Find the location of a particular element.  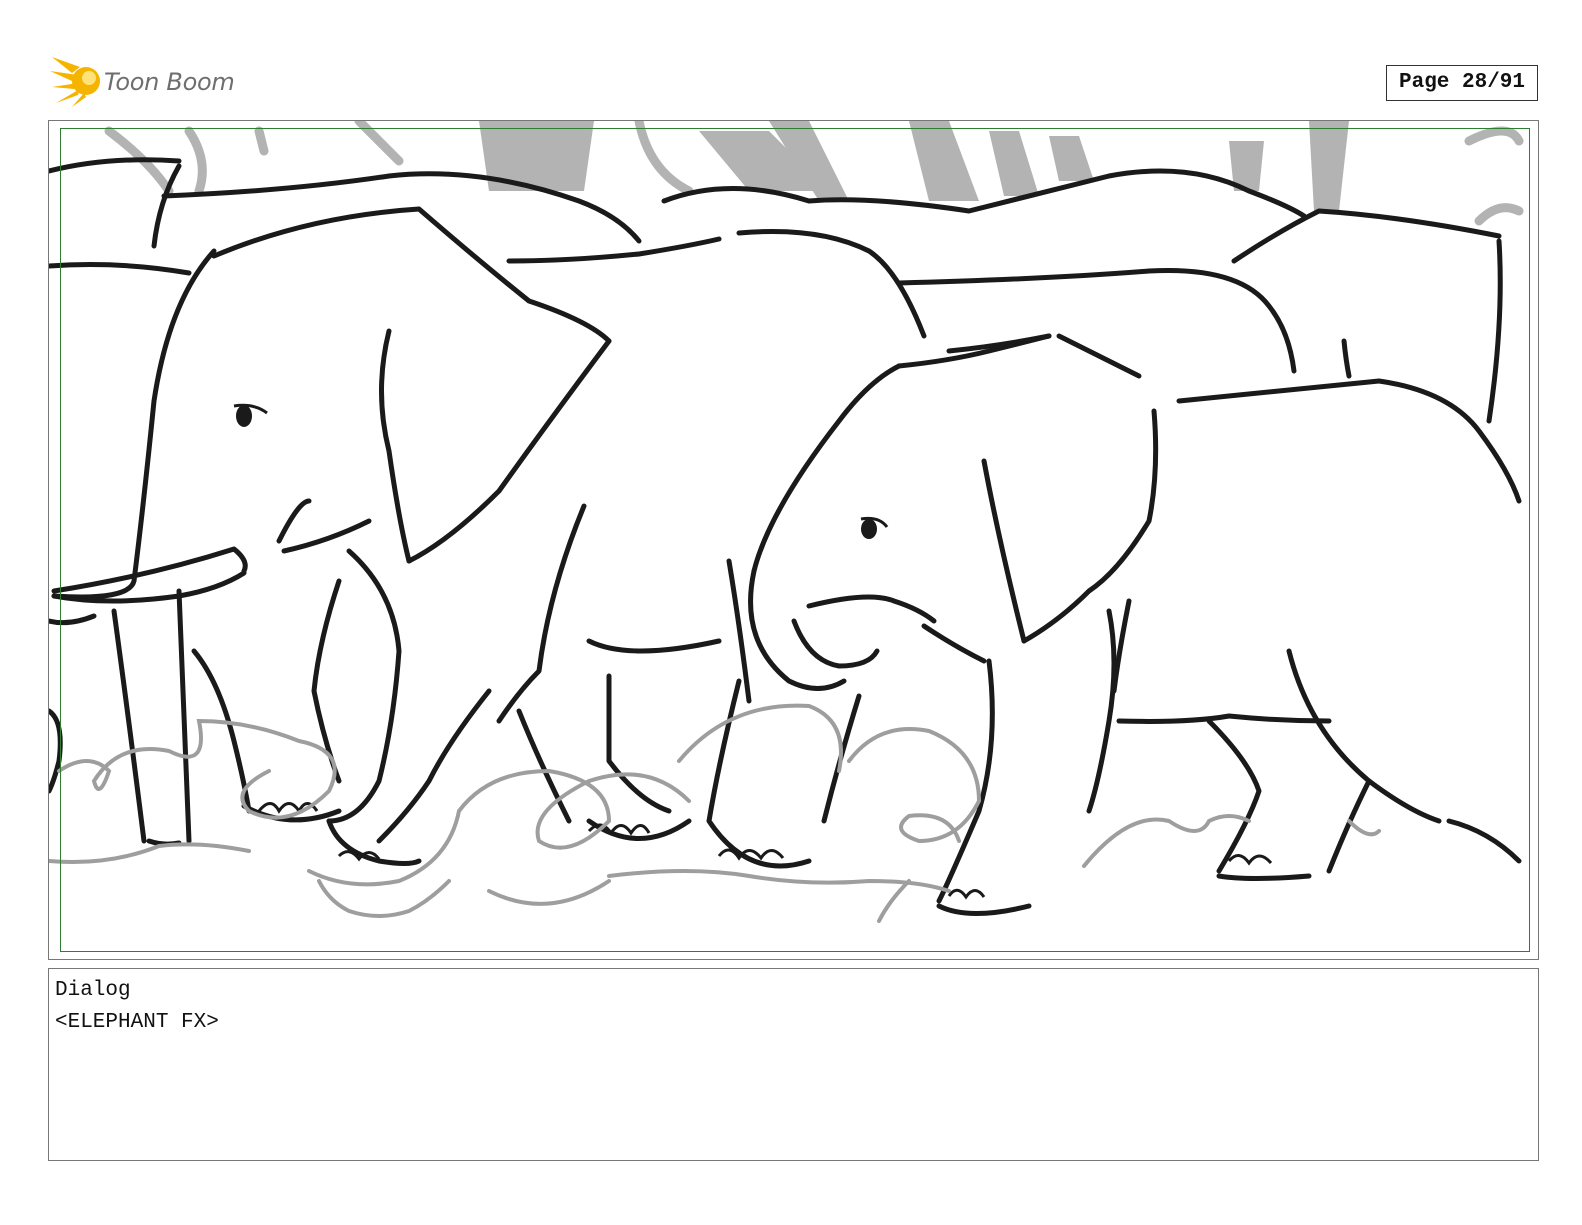

logo-text: Toon Boom is located at coordinates (169, 82).